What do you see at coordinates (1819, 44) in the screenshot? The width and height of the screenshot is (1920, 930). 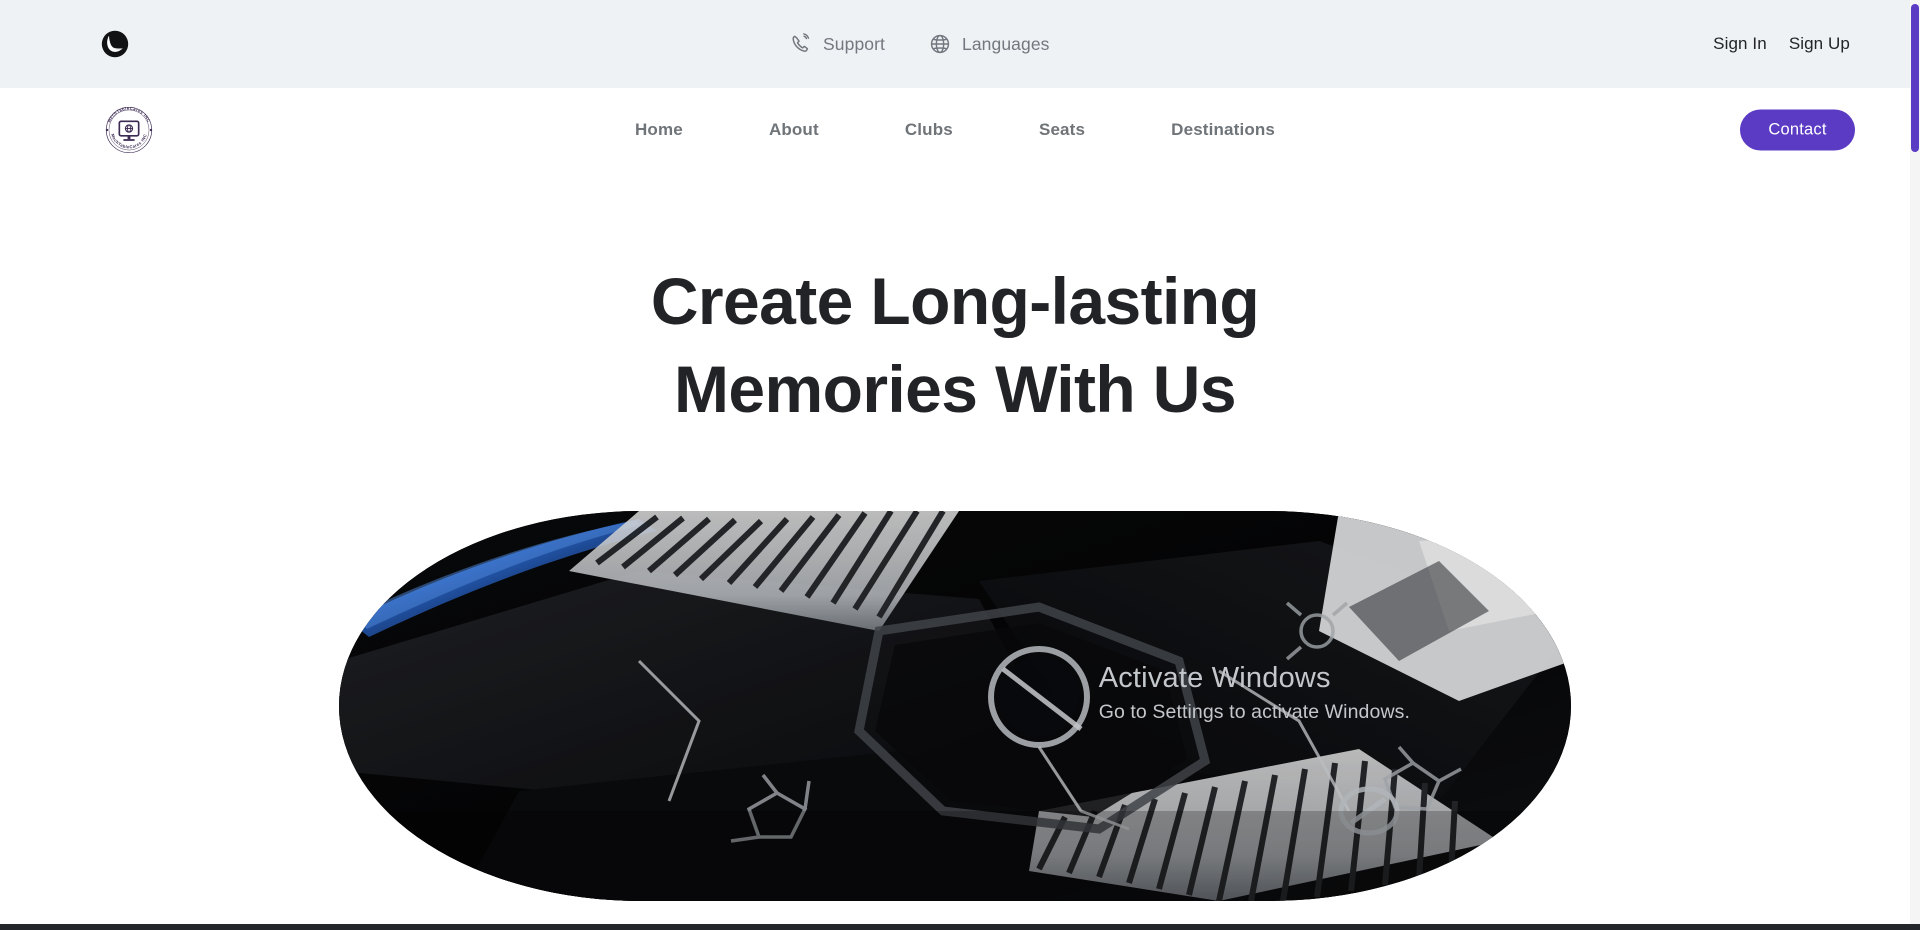 I see `sign-up-link: Sign Up` at bounding box center [1819, 44].